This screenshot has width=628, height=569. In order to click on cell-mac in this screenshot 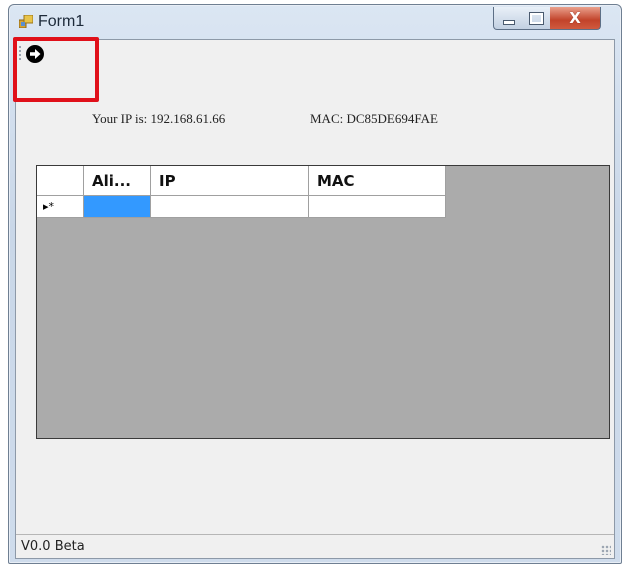, I will do `click(377, 207)`.